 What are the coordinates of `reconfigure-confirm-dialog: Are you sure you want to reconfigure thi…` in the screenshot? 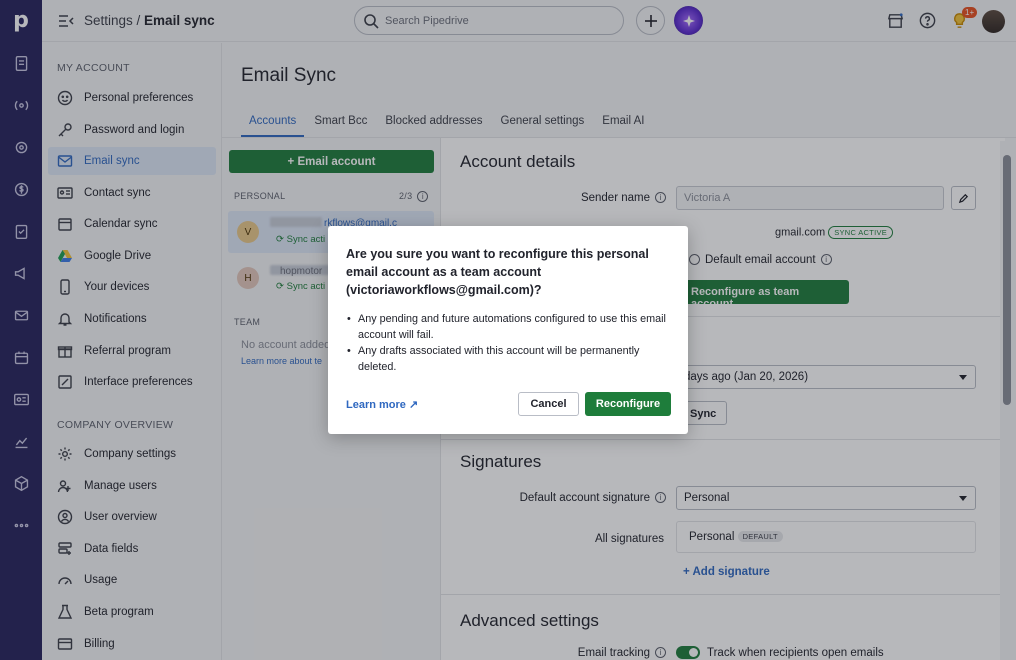 It's located at (508, 330).